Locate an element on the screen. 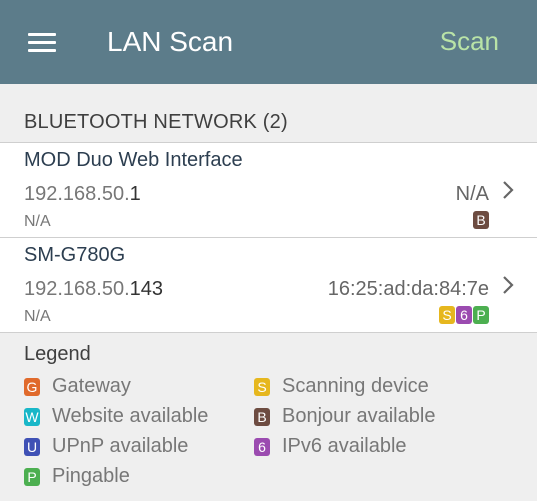 The height and width of the screenshot is (501, 537). device-name: SM-G780G is located at coordinates (75, 255).